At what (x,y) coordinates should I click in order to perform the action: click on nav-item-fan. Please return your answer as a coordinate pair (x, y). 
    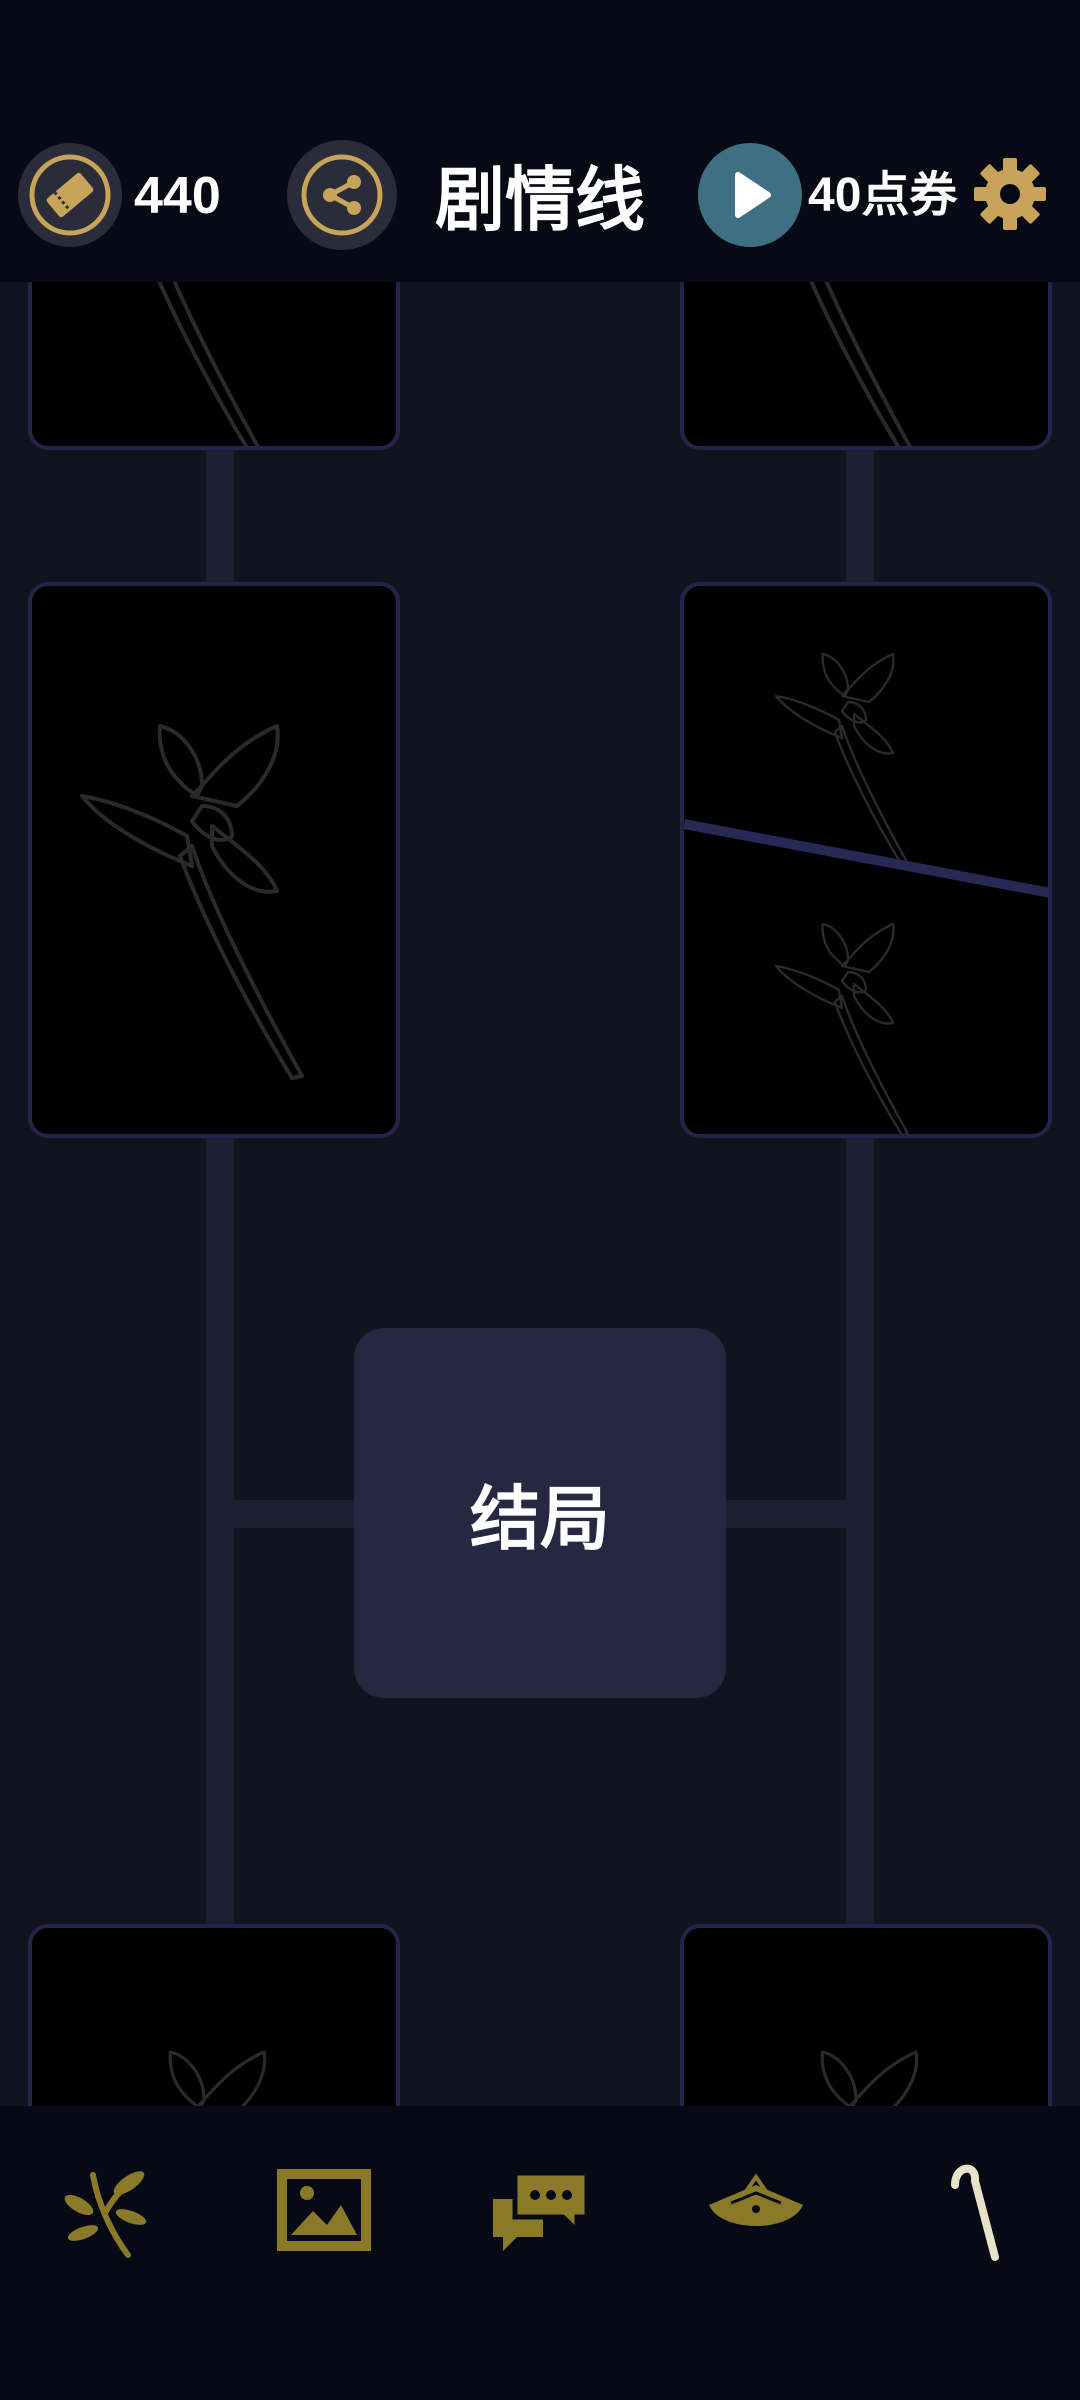
    Looking at the image, I should click on (756, 2210).